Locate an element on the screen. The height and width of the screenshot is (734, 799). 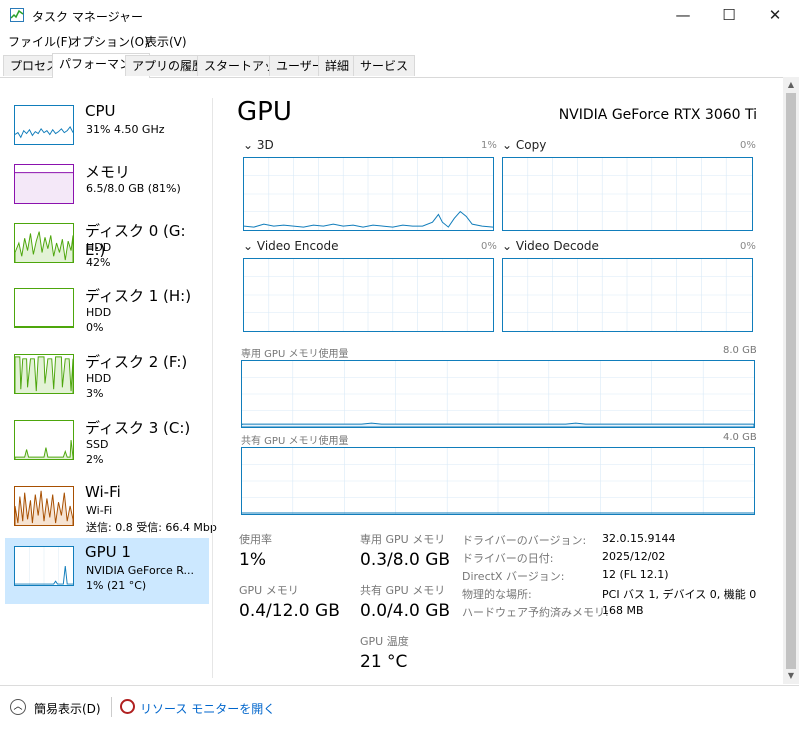
sidebar-item-wifi: Wi-Fi Wi-Fi 送信: 0.8 受信: 66.4 Mbp is located at coordinates (111, 511).